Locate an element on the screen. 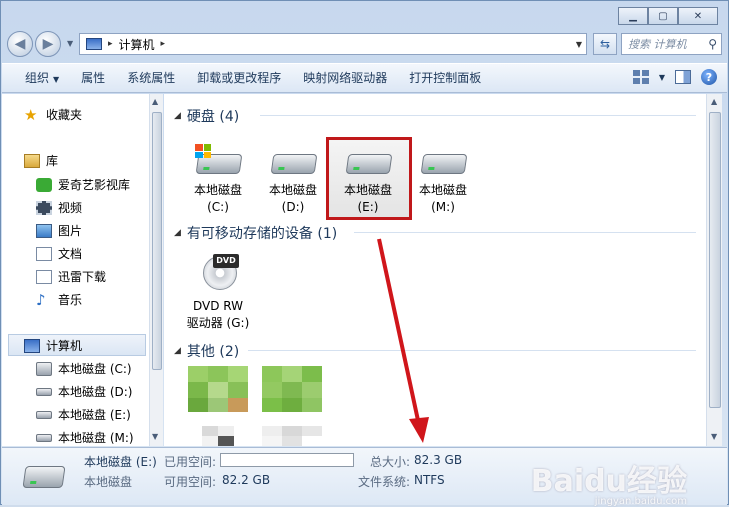  forward-arrow-icon: ▶ is located at coordinates (48, 44).